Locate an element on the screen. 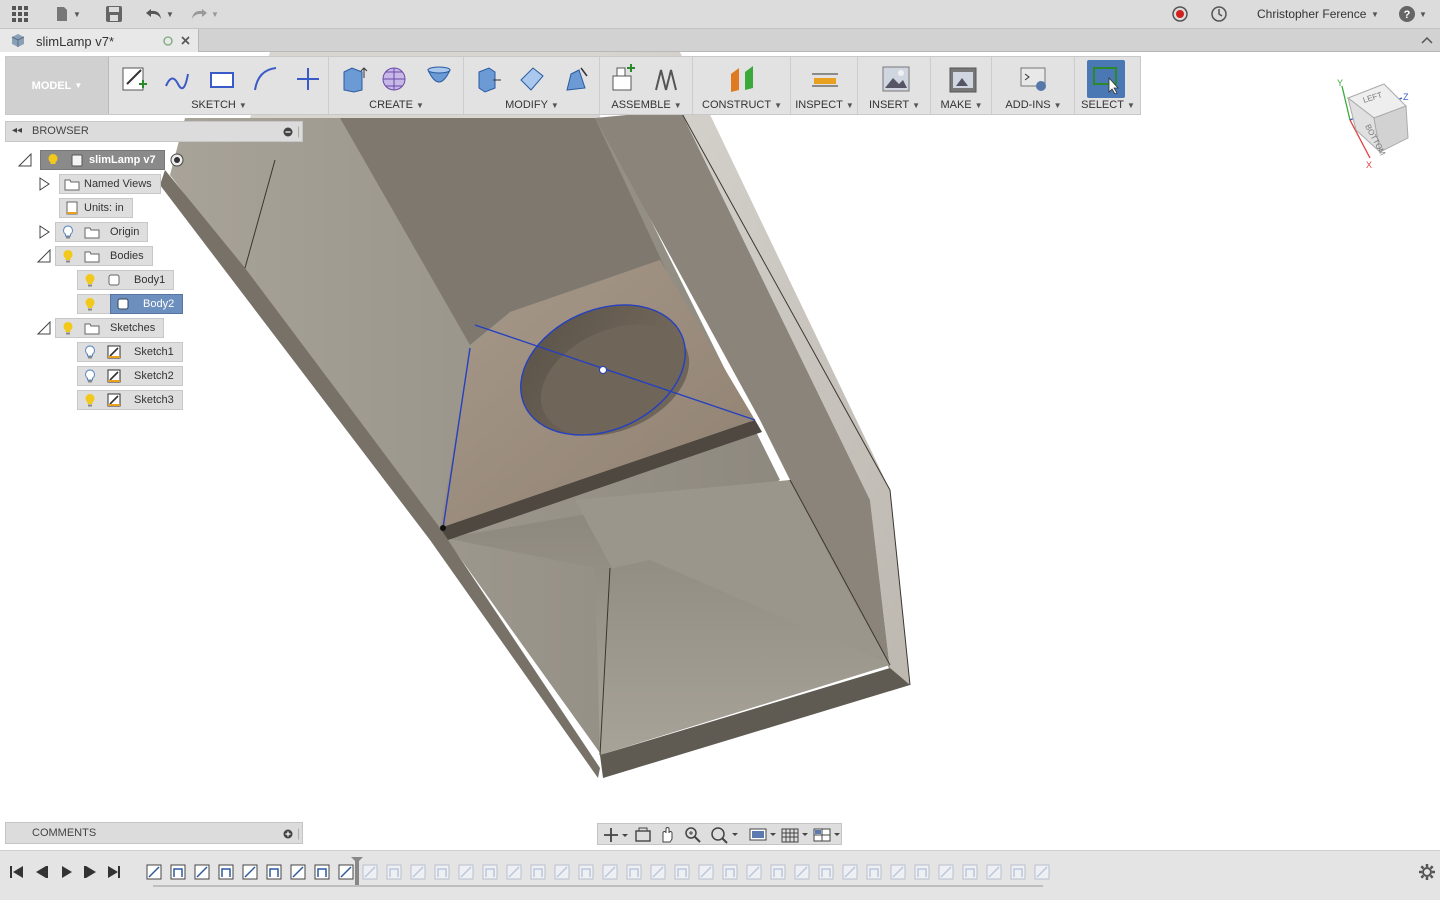 This screenshot has width=1440, height=900. minimize-icon is located at coordinates (288, 132).